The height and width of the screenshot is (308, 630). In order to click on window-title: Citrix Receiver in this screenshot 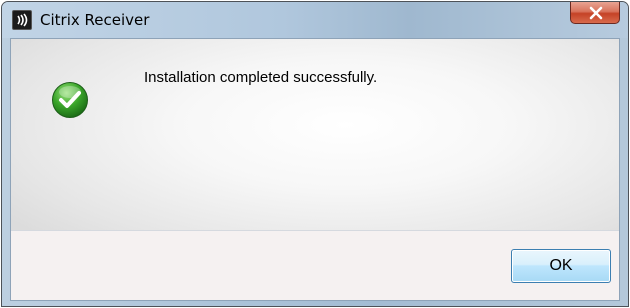, I will do `click(95, 20)`.